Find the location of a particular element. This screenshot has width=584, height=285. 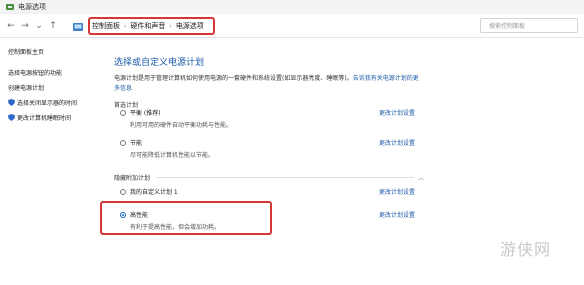

watermark-logo: 游侠网 is located at coordinates (526, 249).